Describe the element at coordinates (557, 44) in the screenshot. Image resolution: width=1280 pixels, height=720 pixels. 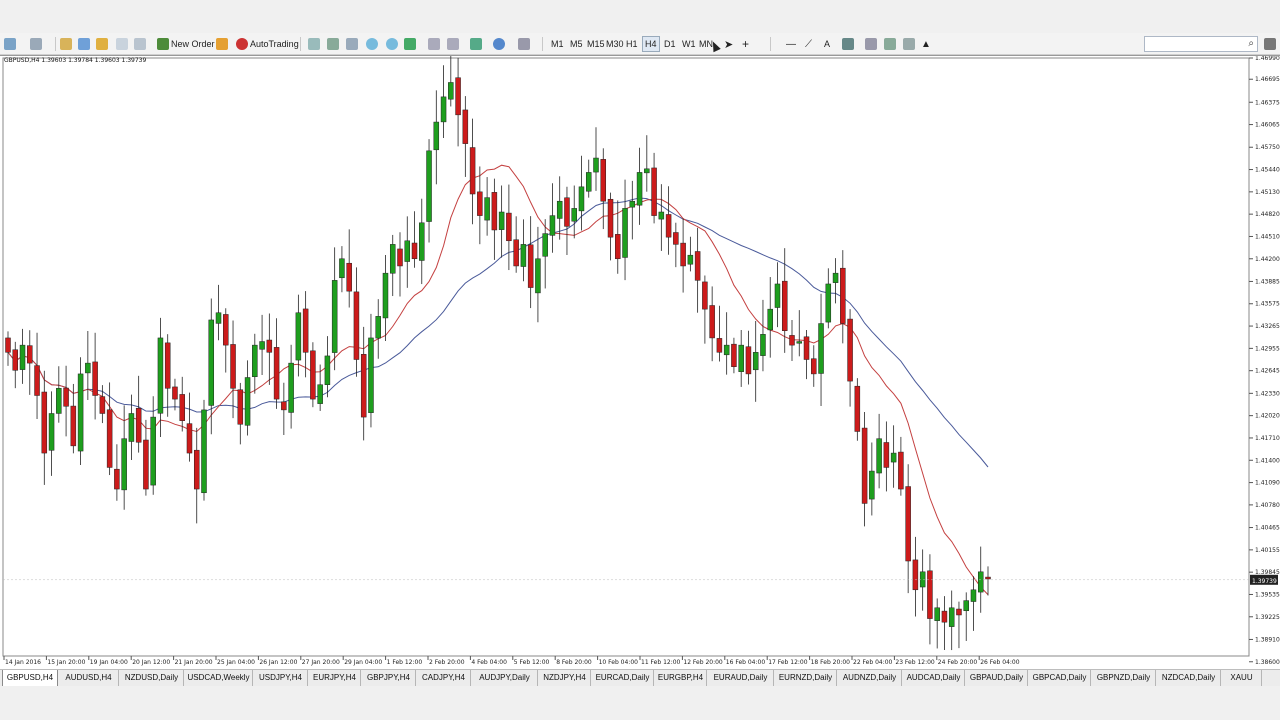
I see `tf-m1: M1` at that location.